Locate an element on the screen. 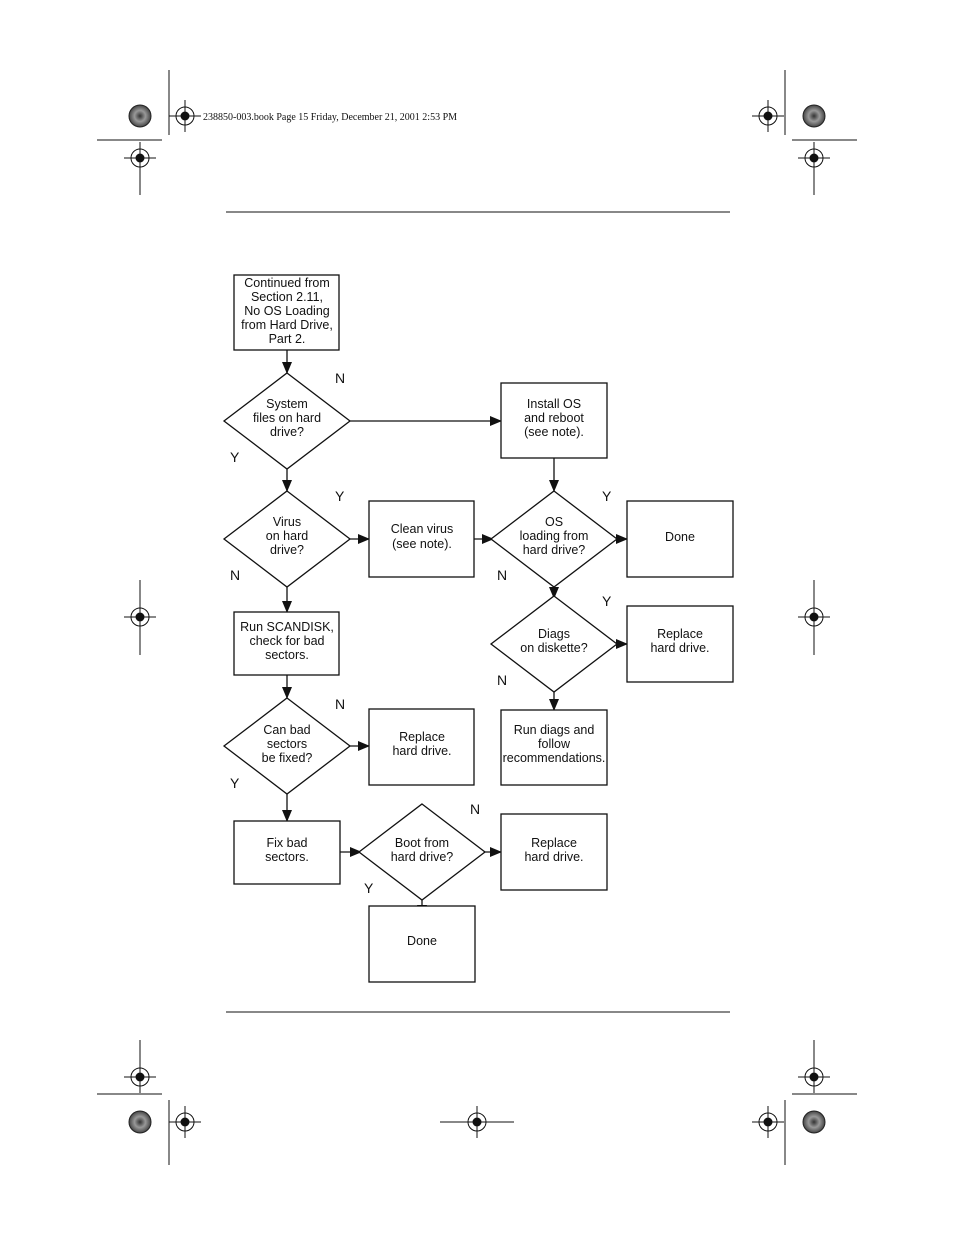 The image size is (954, 1235). decision-os-loading: OS loading from hard drive? is located at coordinates (554, 539).